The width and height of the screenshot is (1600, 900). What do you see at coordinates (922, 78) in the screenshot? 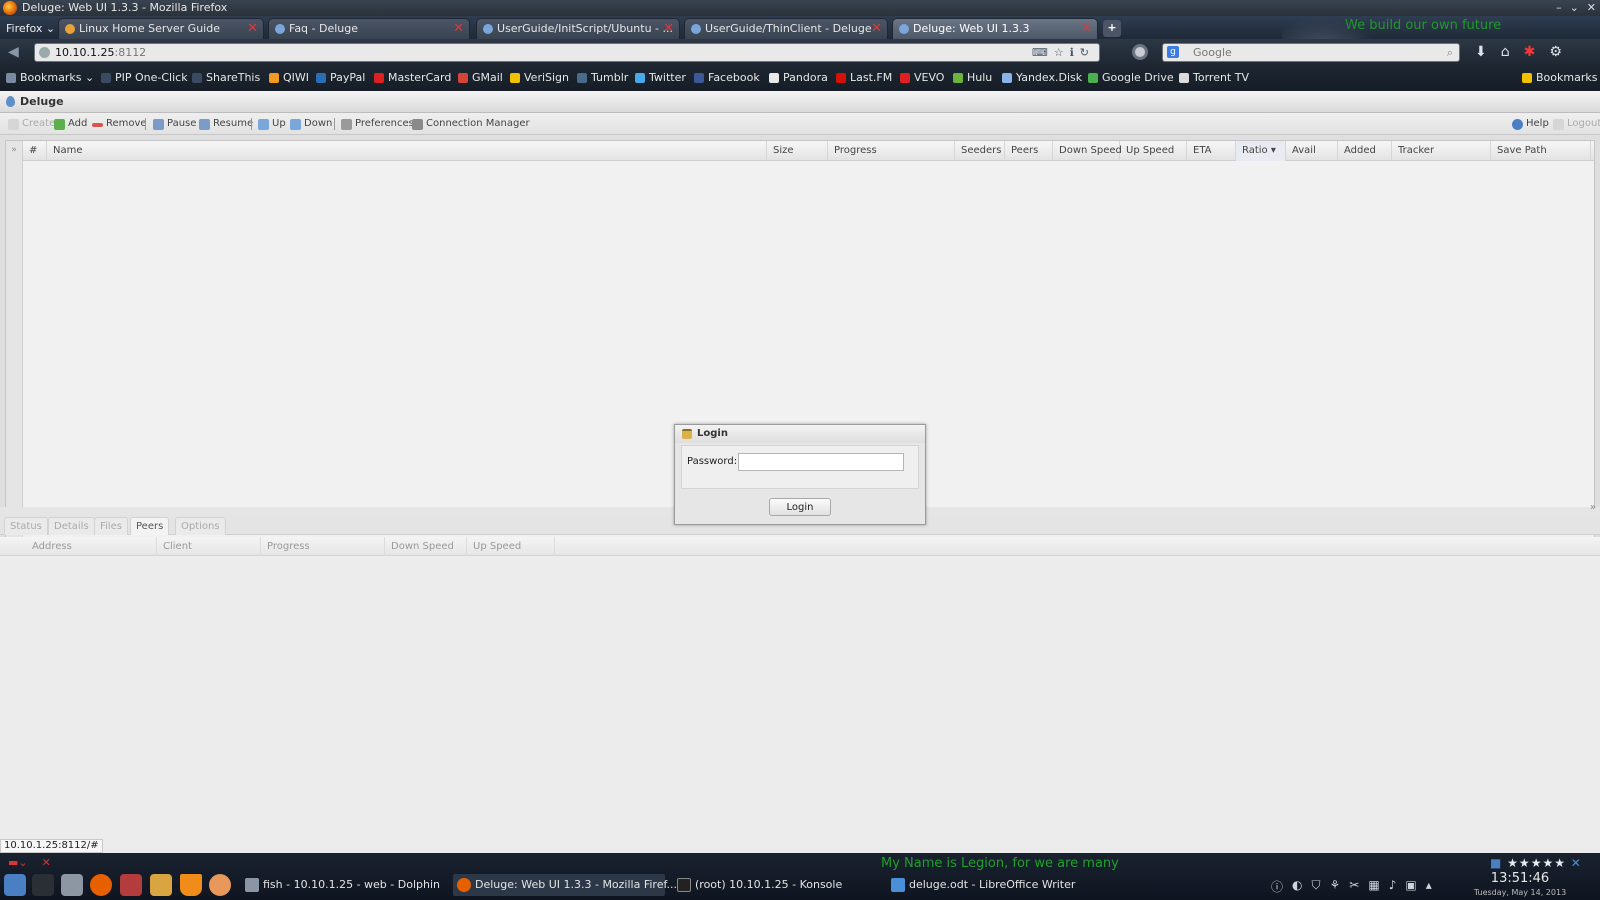
I see `bookmark-vevo: VEVO` at bounding box center [922, 78].